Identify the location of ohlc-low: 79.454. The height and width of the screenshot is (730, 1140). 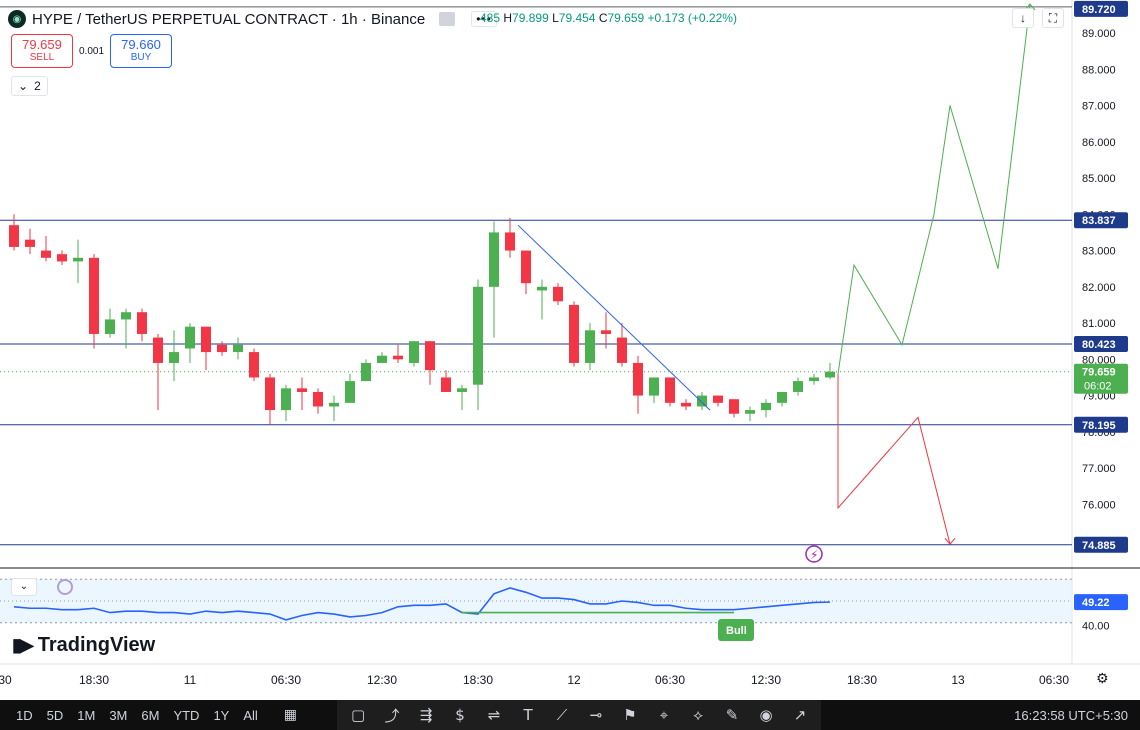
(577, 18).